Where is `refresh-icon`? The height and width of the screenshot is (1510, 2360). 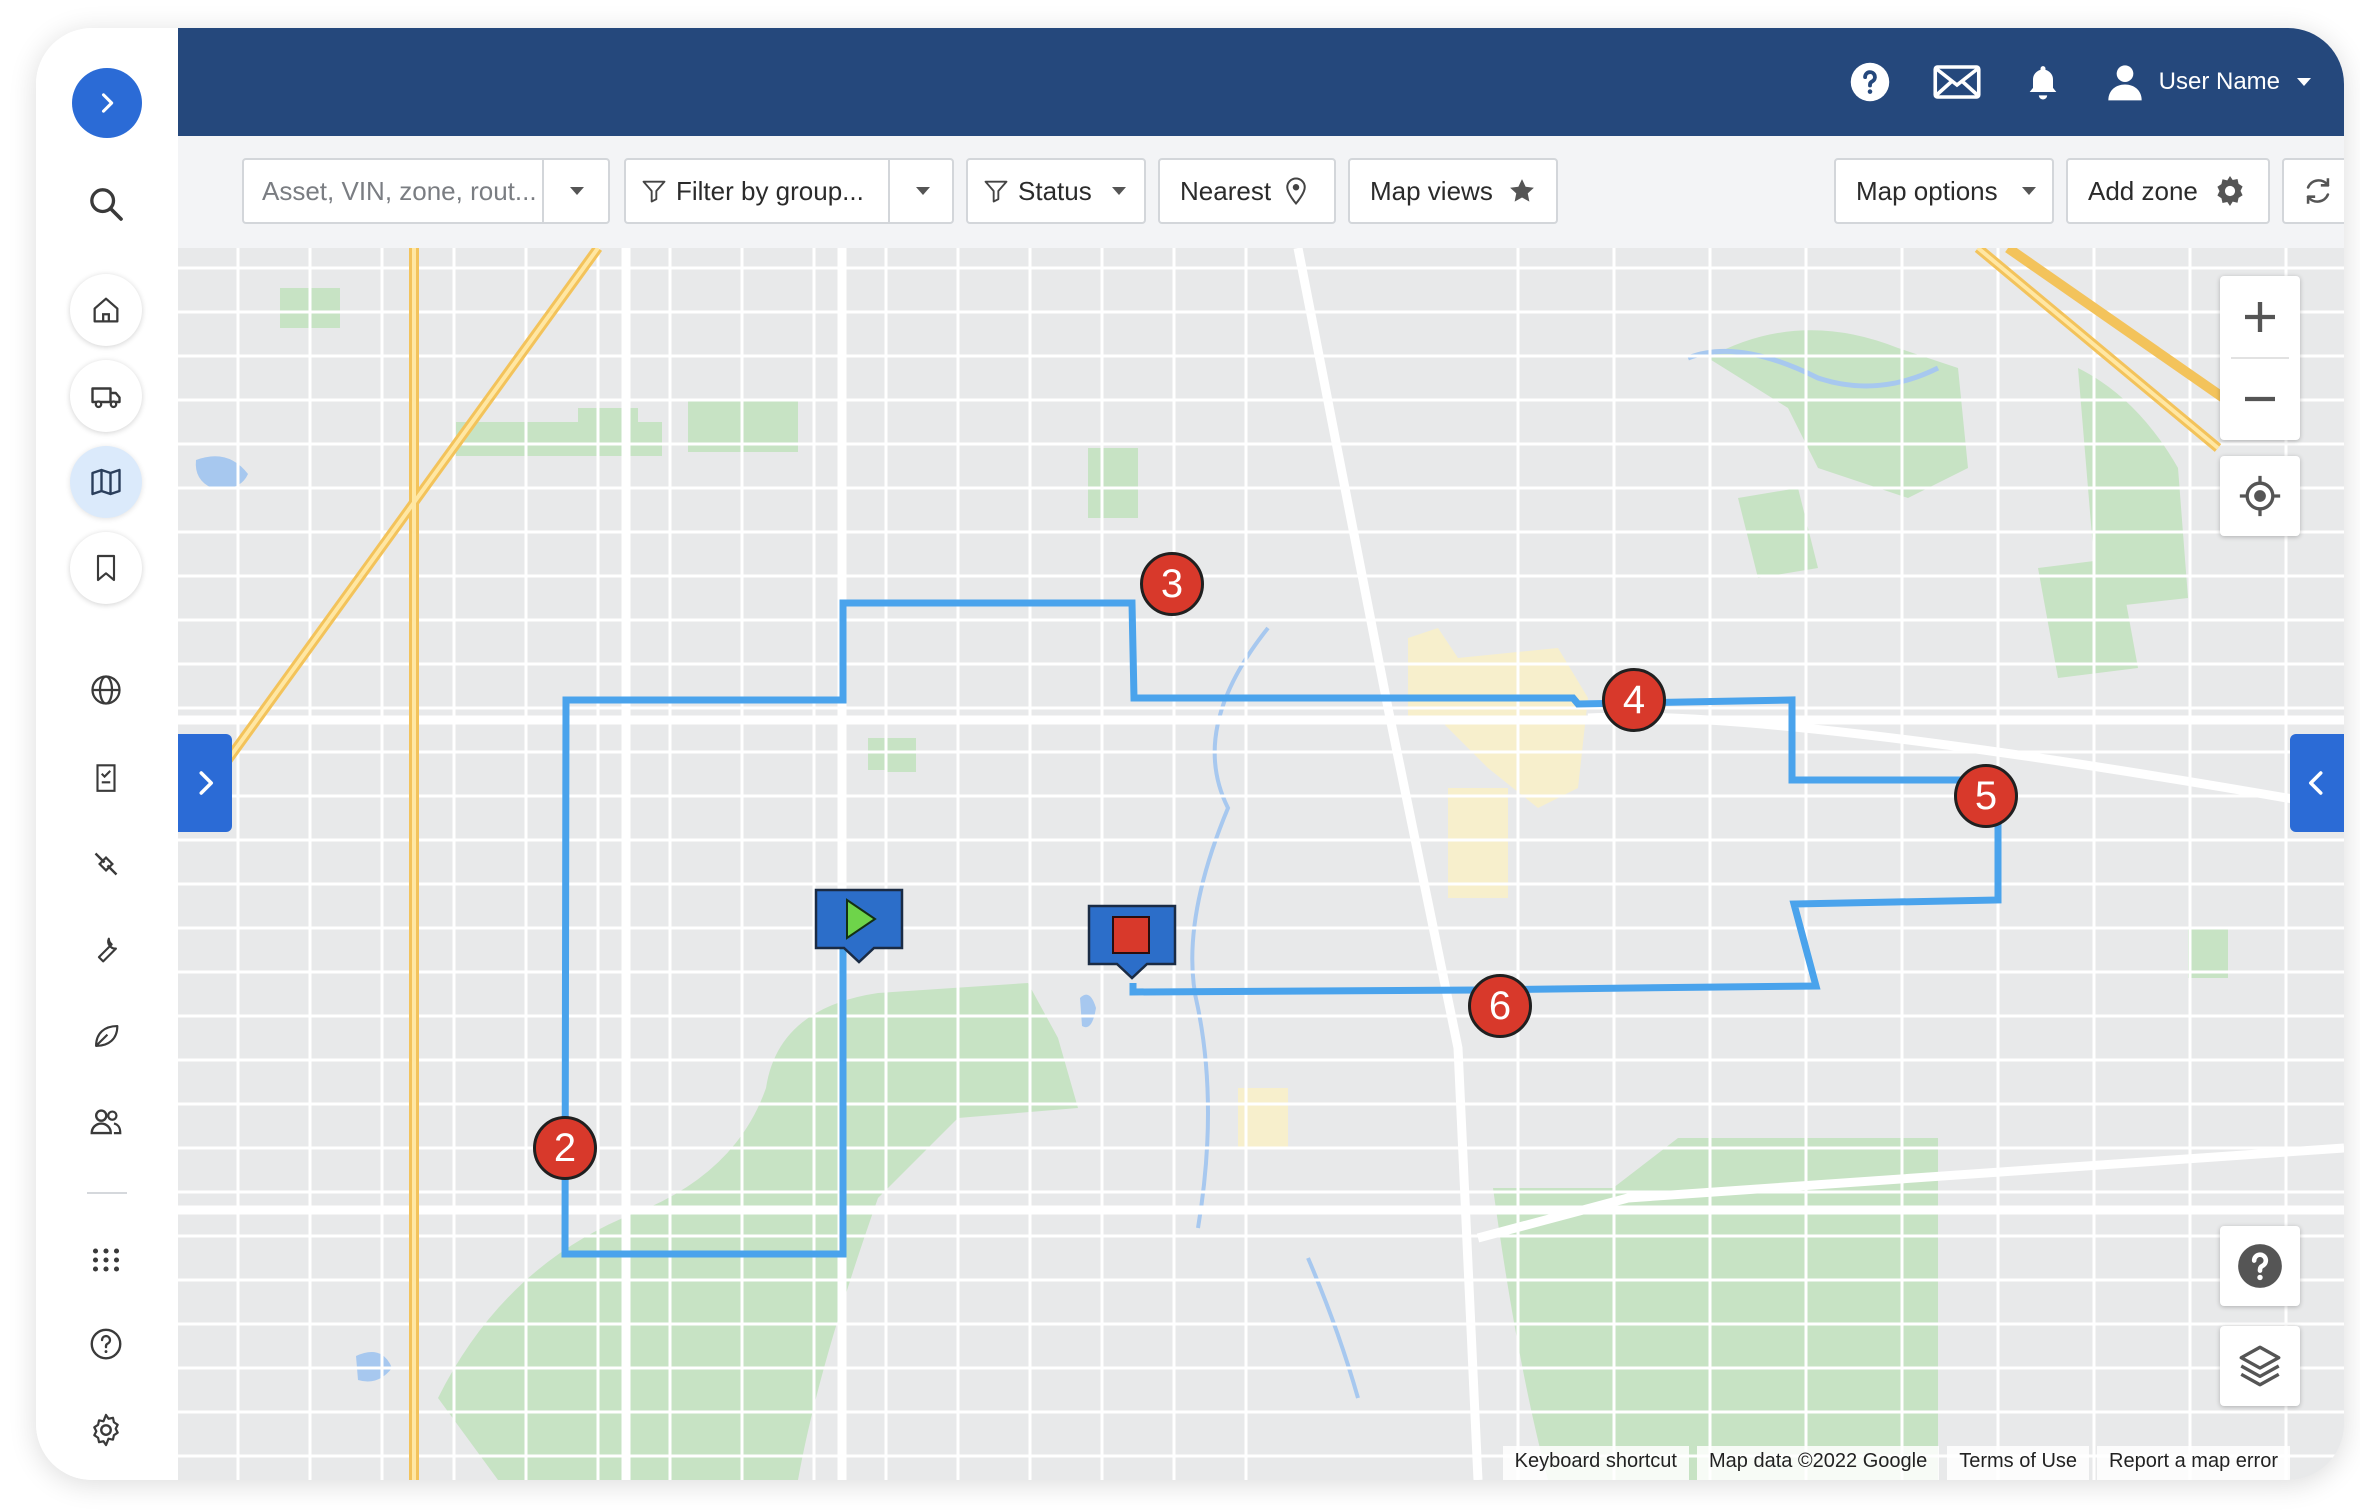 refresh-icon is located at coordinates (2318, 191).